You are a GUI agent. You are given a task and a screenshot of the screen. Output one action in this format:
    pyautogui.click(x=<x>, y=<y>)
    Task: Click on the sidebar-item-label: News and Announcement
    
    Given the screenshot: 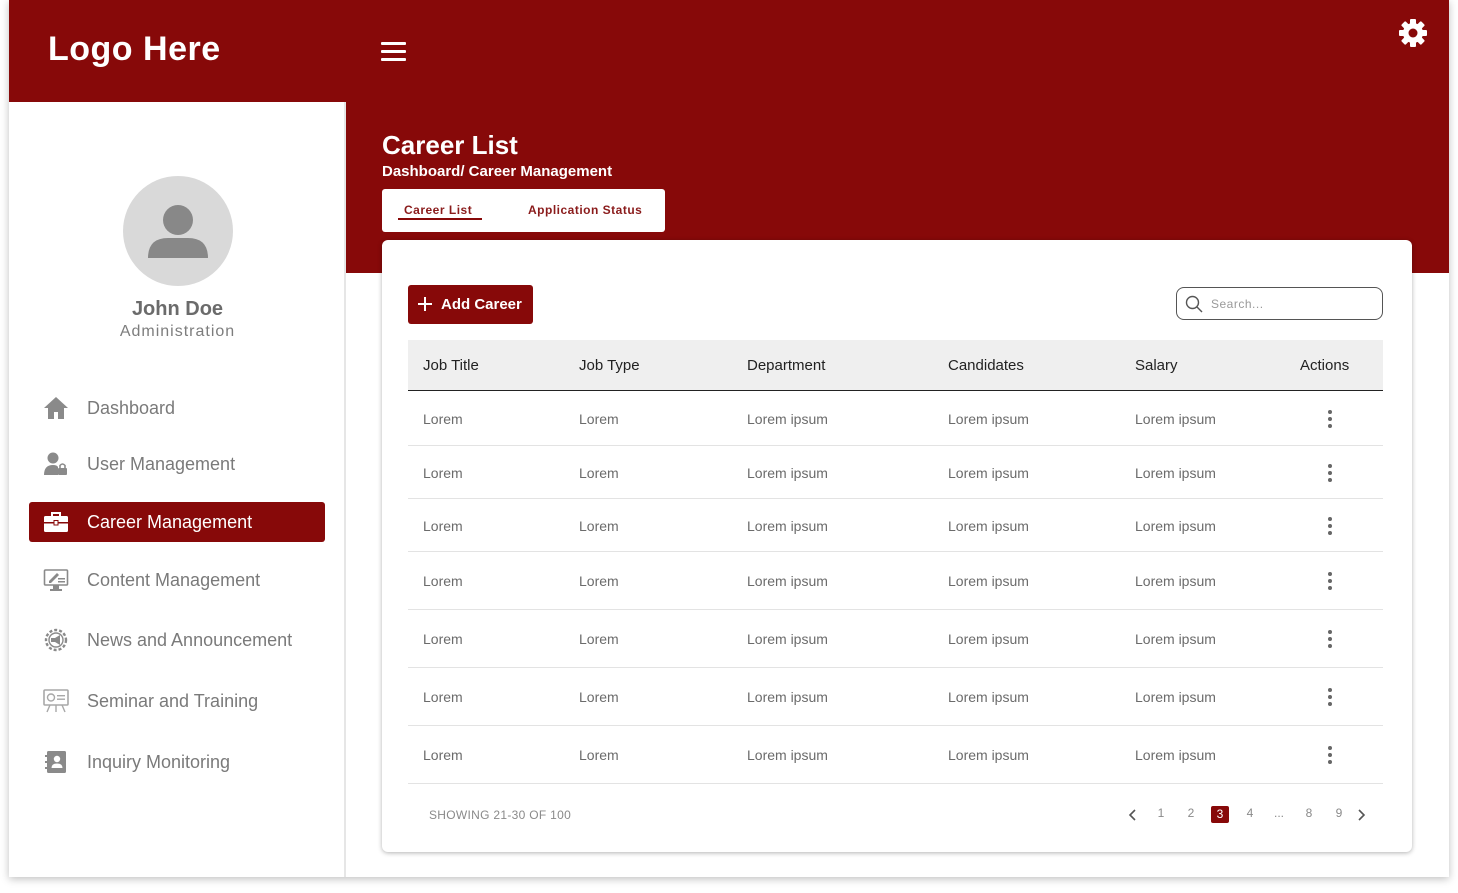 What is the action you would take?
    pyautogui.click(x=190, y=639)
    